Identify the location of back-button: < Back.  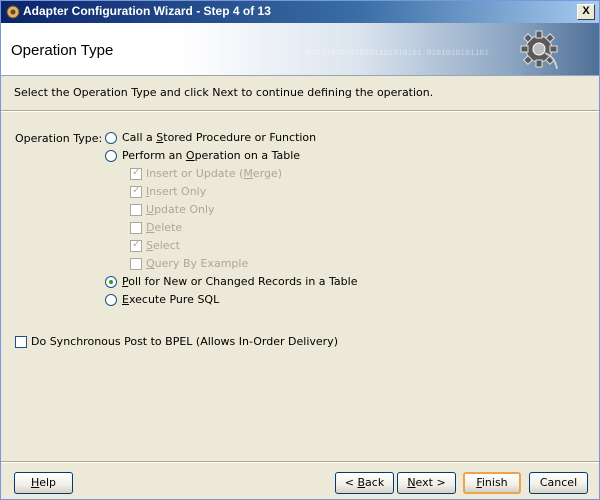
(364, 483).